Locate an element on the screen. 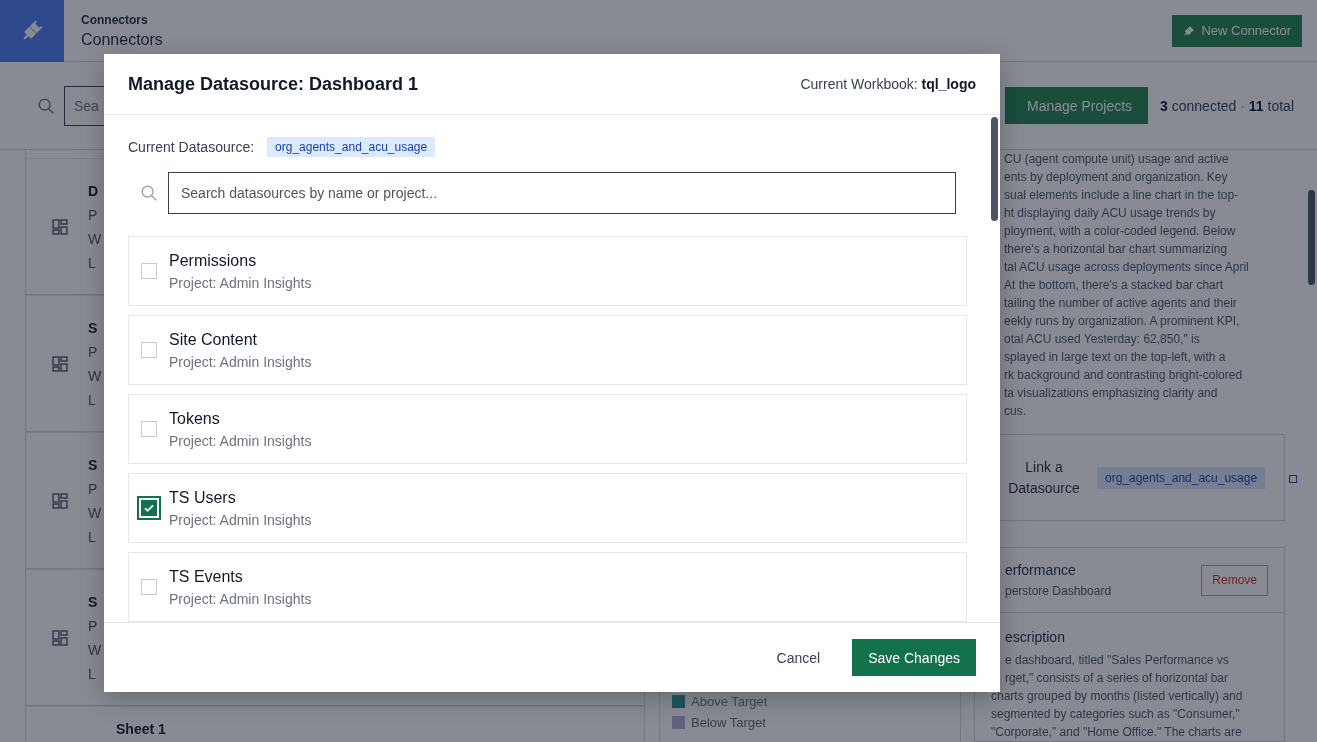 The image size is (1317, 742). datasource-name: Site Content is located at coordinates (214, 339).